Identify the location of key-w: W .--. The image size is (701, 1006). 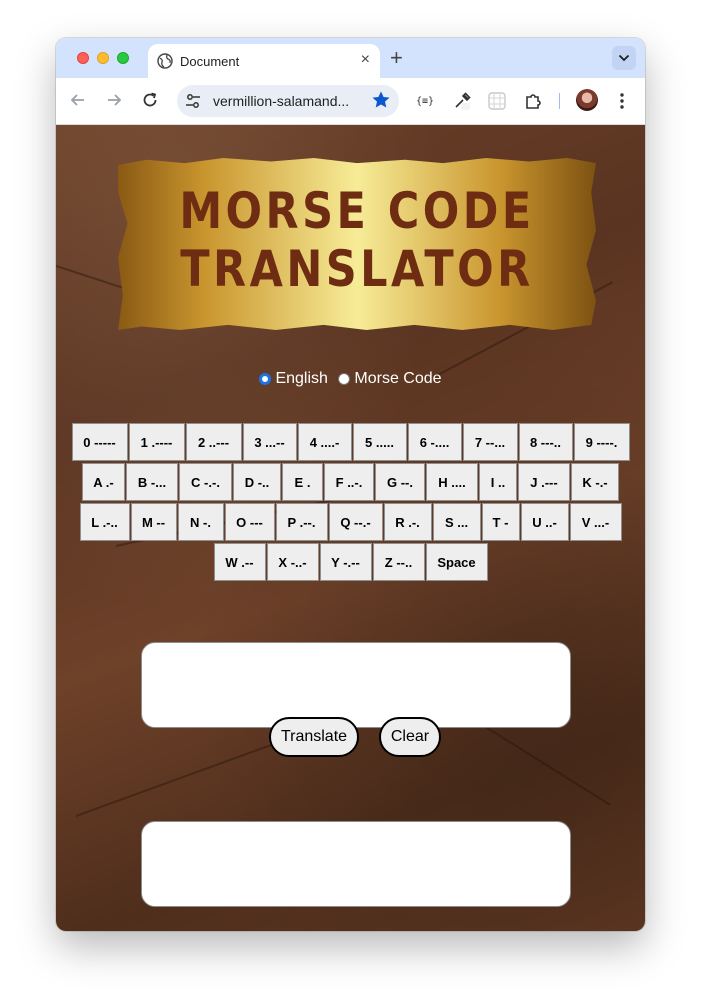
(239, 562).